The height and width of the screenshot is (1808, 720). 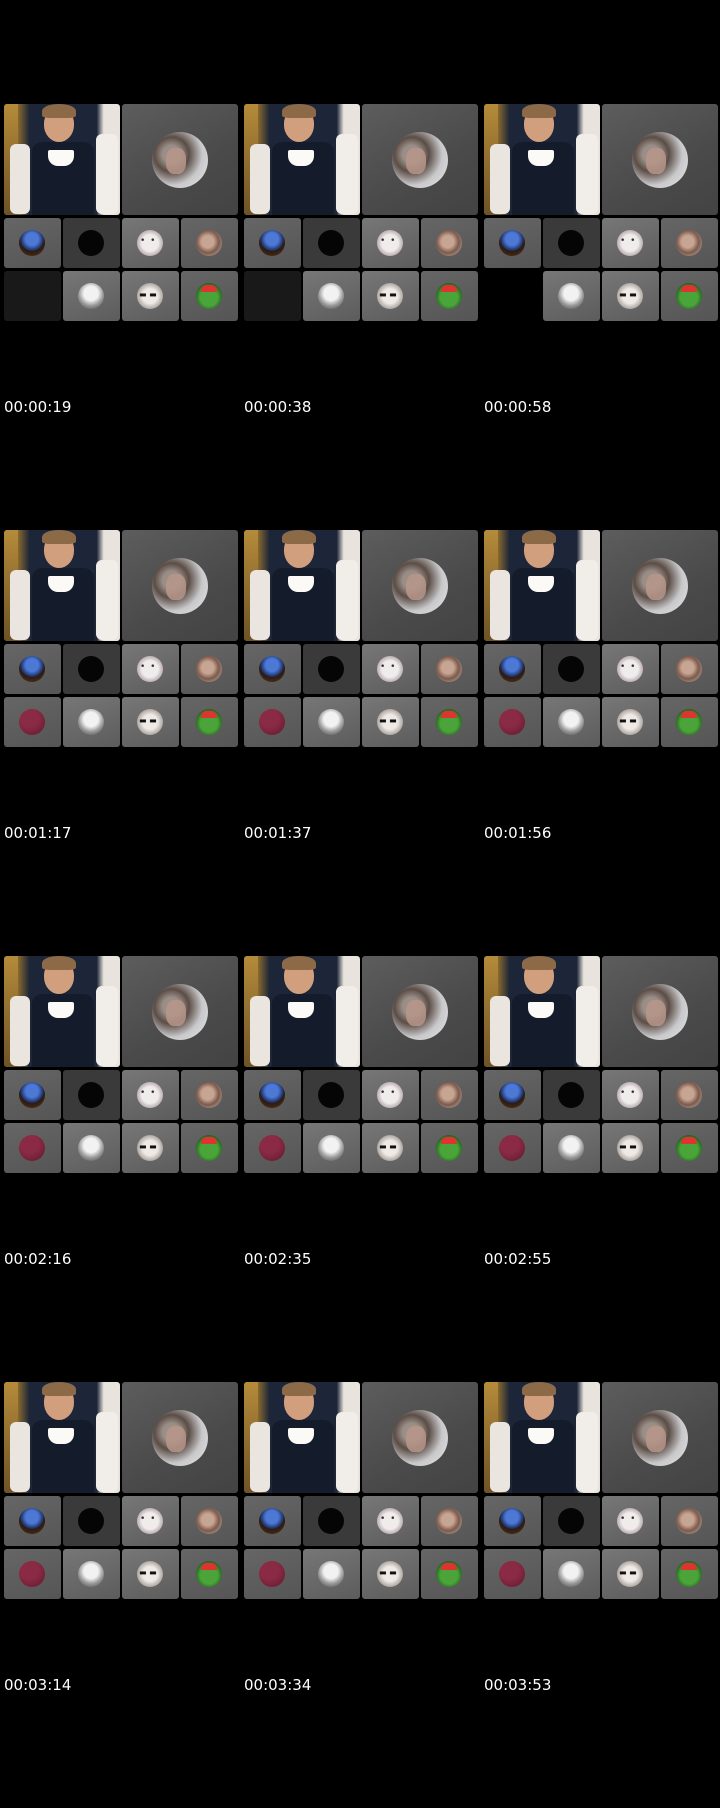 I want to click on thumbnail-11: 00:03:34, so click(x=363, y=1595).